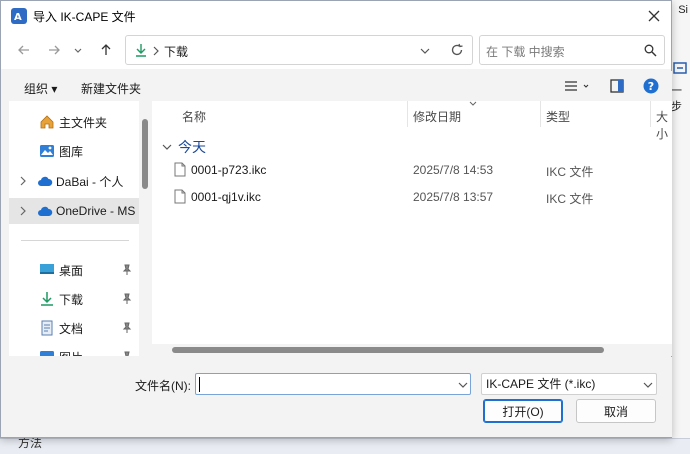 The width and height of the screenshot is (690, 454). I want to click on sidebar-item-downloads: 下载, so click(74, 299).